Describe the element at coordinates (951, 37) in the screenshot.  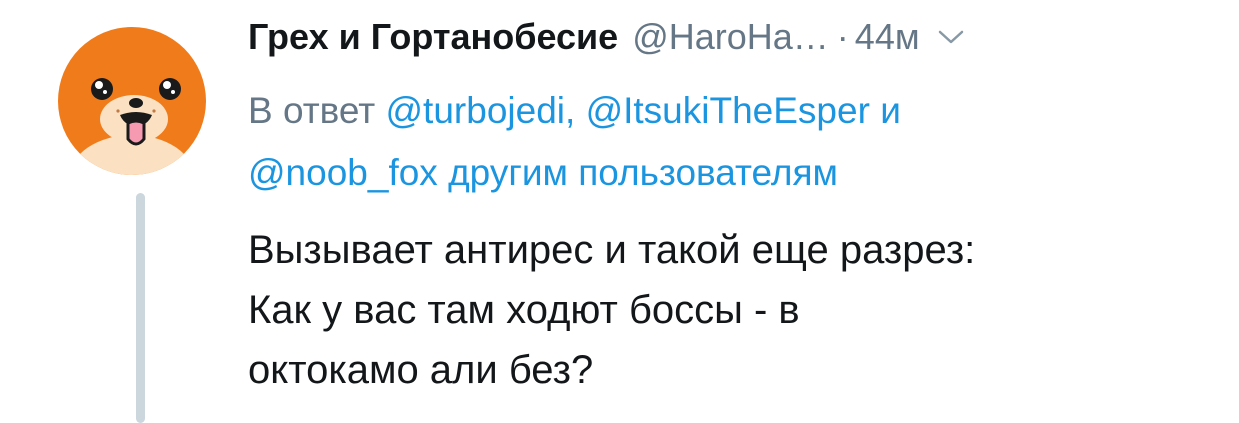
I see `chevron-down-icon` at that location.